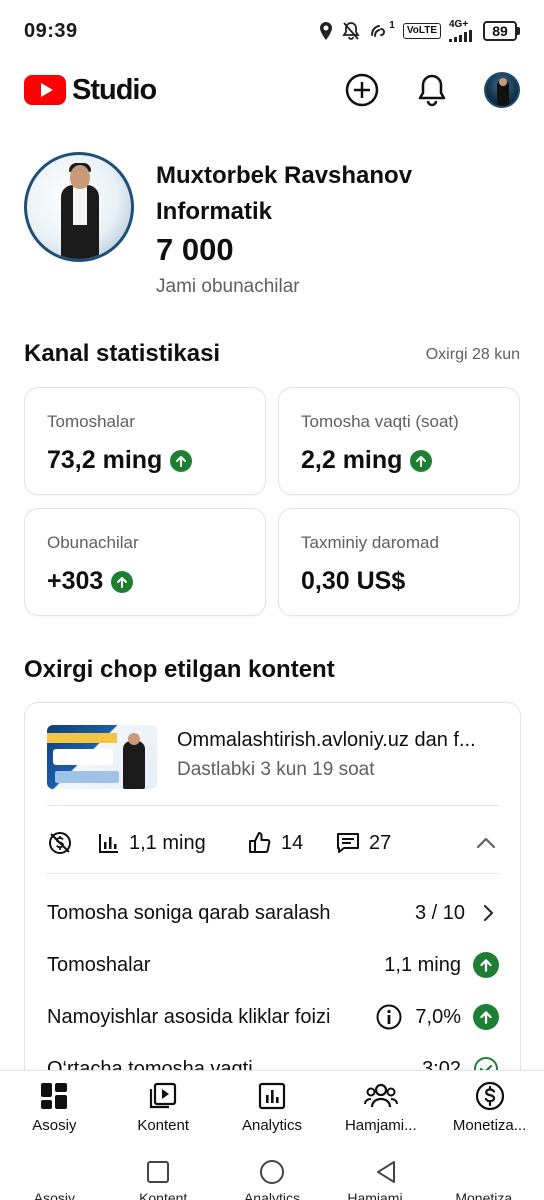 The image size is (544, 1200). Describe the element at coordinates (105, 460) in the screenshot. I see `stat-value: 73,2 ming` at that location.